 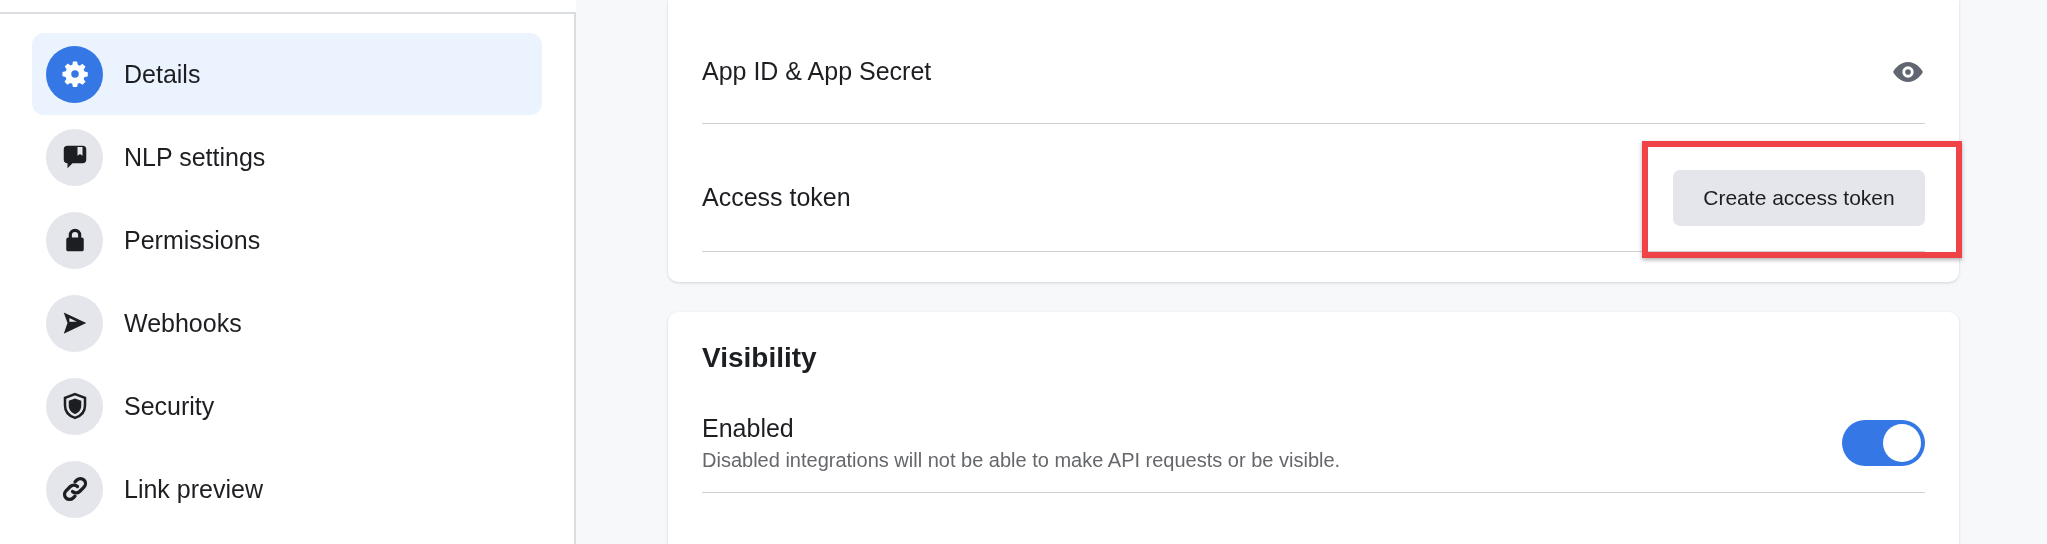 What do you see at coordinates (287, 489) in the screenshot?
I see `sidebar-item: Link preview` at bounding box center [287, 489].